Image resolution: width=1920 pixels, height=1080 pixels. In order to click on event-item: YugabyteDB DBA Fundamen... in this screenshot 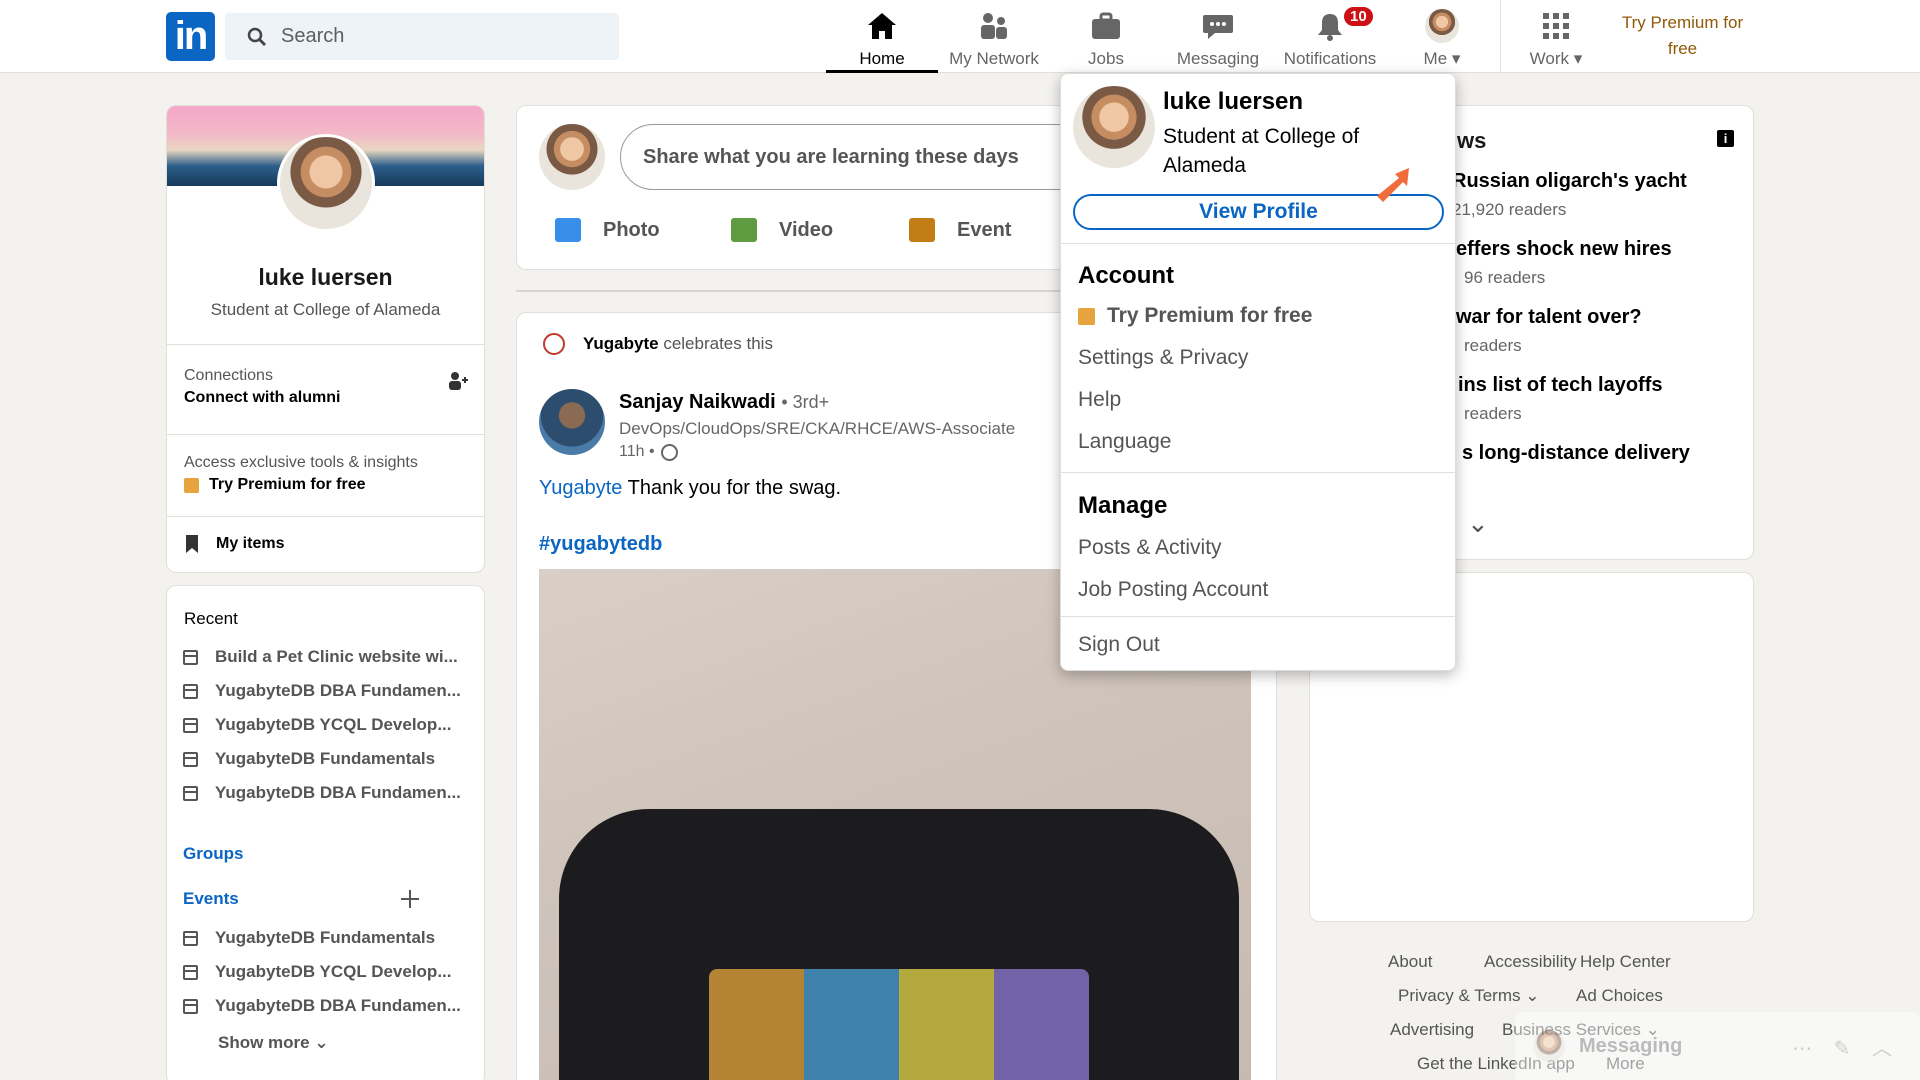, I will do `click(322, 1006)`.